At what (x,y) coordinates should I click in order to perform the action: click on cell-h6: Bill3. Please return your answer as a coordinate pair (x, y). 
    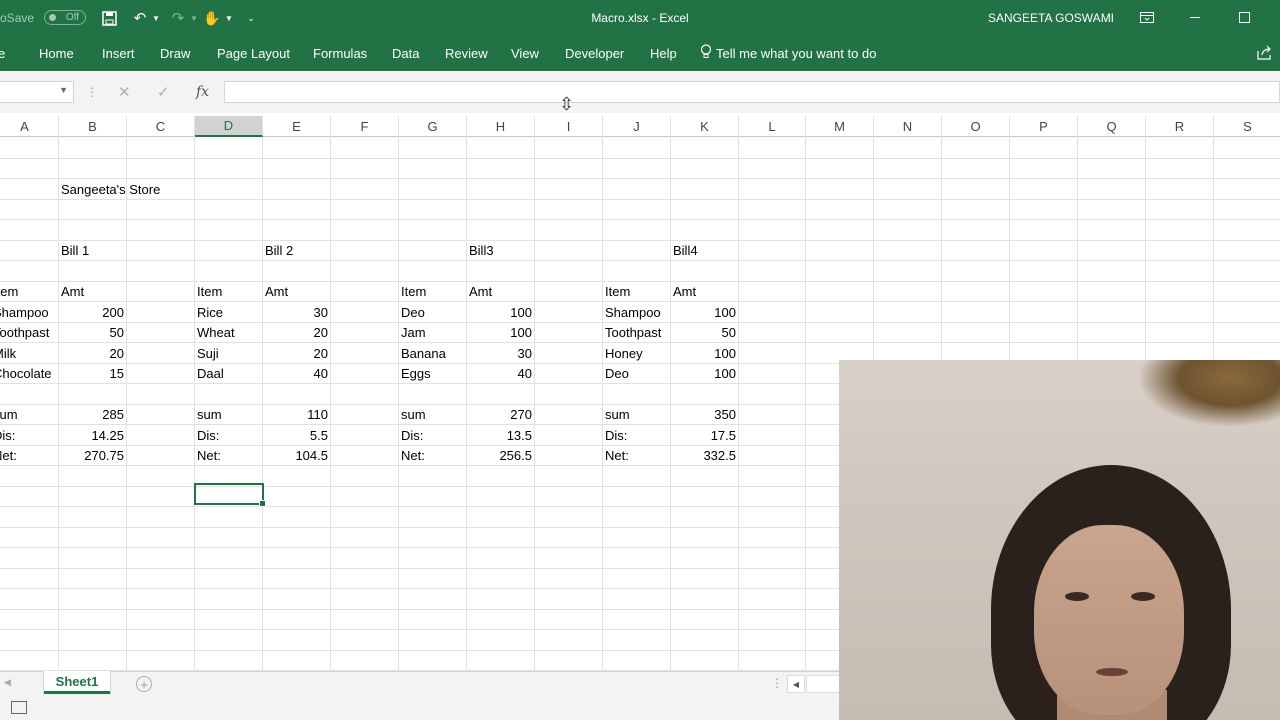
    Looking at the image, I should click on (568, 250).